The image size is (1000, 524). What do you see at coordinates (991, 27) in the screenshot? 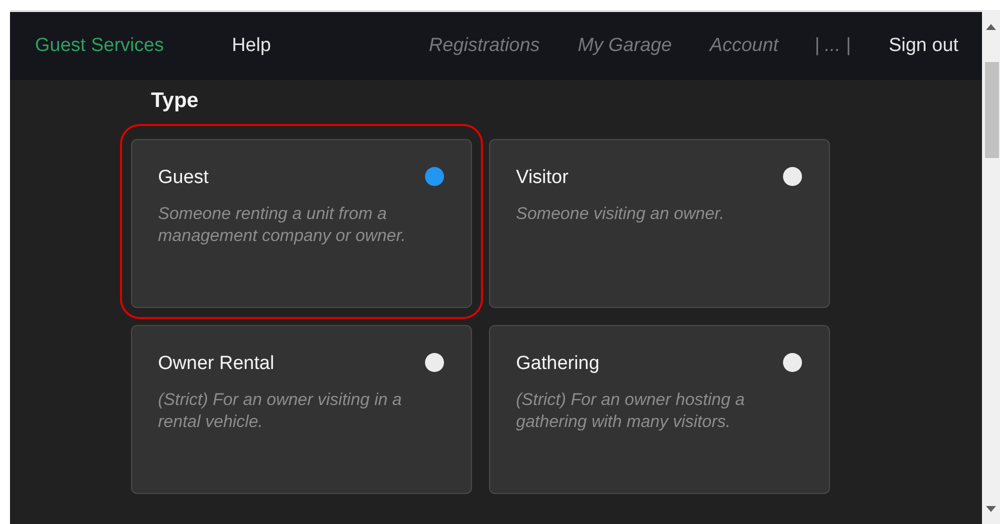
I see `scroll-up-icon` at bounding box center [991, 27].